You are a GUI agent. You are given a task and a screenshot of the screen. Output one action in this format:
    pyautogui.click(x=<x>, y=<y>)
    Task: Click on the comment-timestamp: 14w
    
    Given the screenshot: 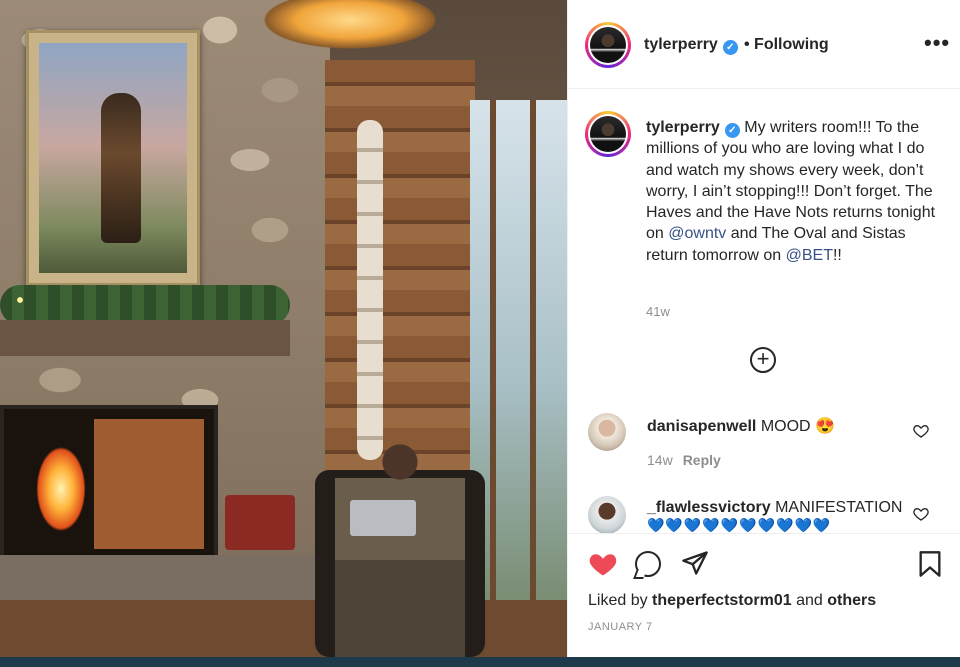 What is the action you would take?
    pyautogui.click(x=660, y=460)
    